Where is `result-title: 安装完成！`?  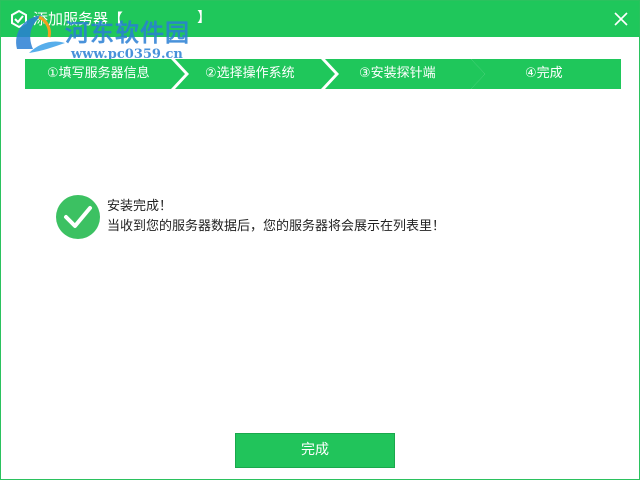 result-title: 安装完成！ is located at coordinates (140, 206).